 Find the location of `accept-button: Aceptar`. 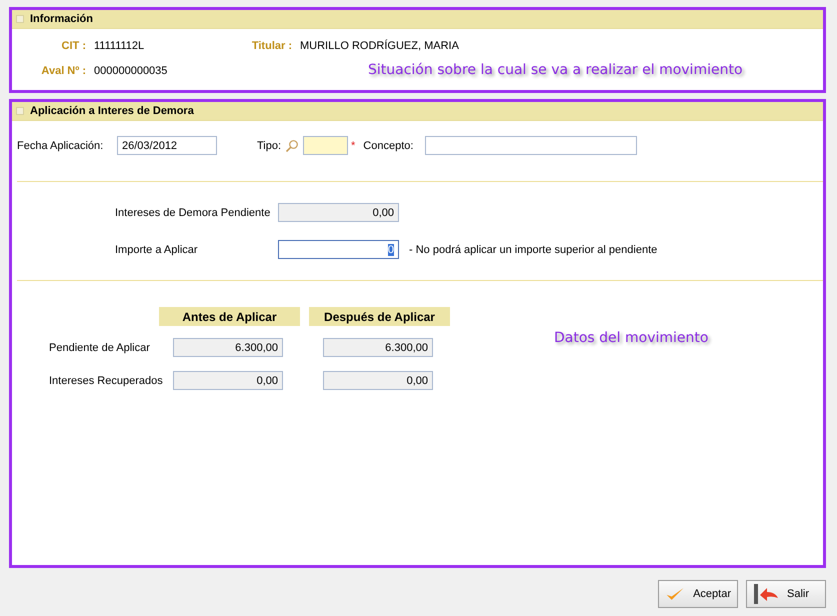

accept-button: Aceptar is located at coordinates (698, 594).